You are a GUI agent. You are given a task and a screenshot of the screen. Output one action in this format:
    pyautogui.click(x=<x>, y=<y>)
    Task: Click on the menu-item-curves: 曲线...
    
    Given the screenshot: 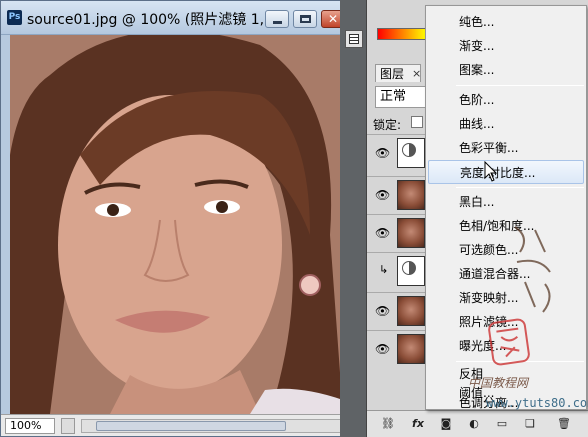 What is the action you would take?
    pyautogui.click(x=506, y=124)
    